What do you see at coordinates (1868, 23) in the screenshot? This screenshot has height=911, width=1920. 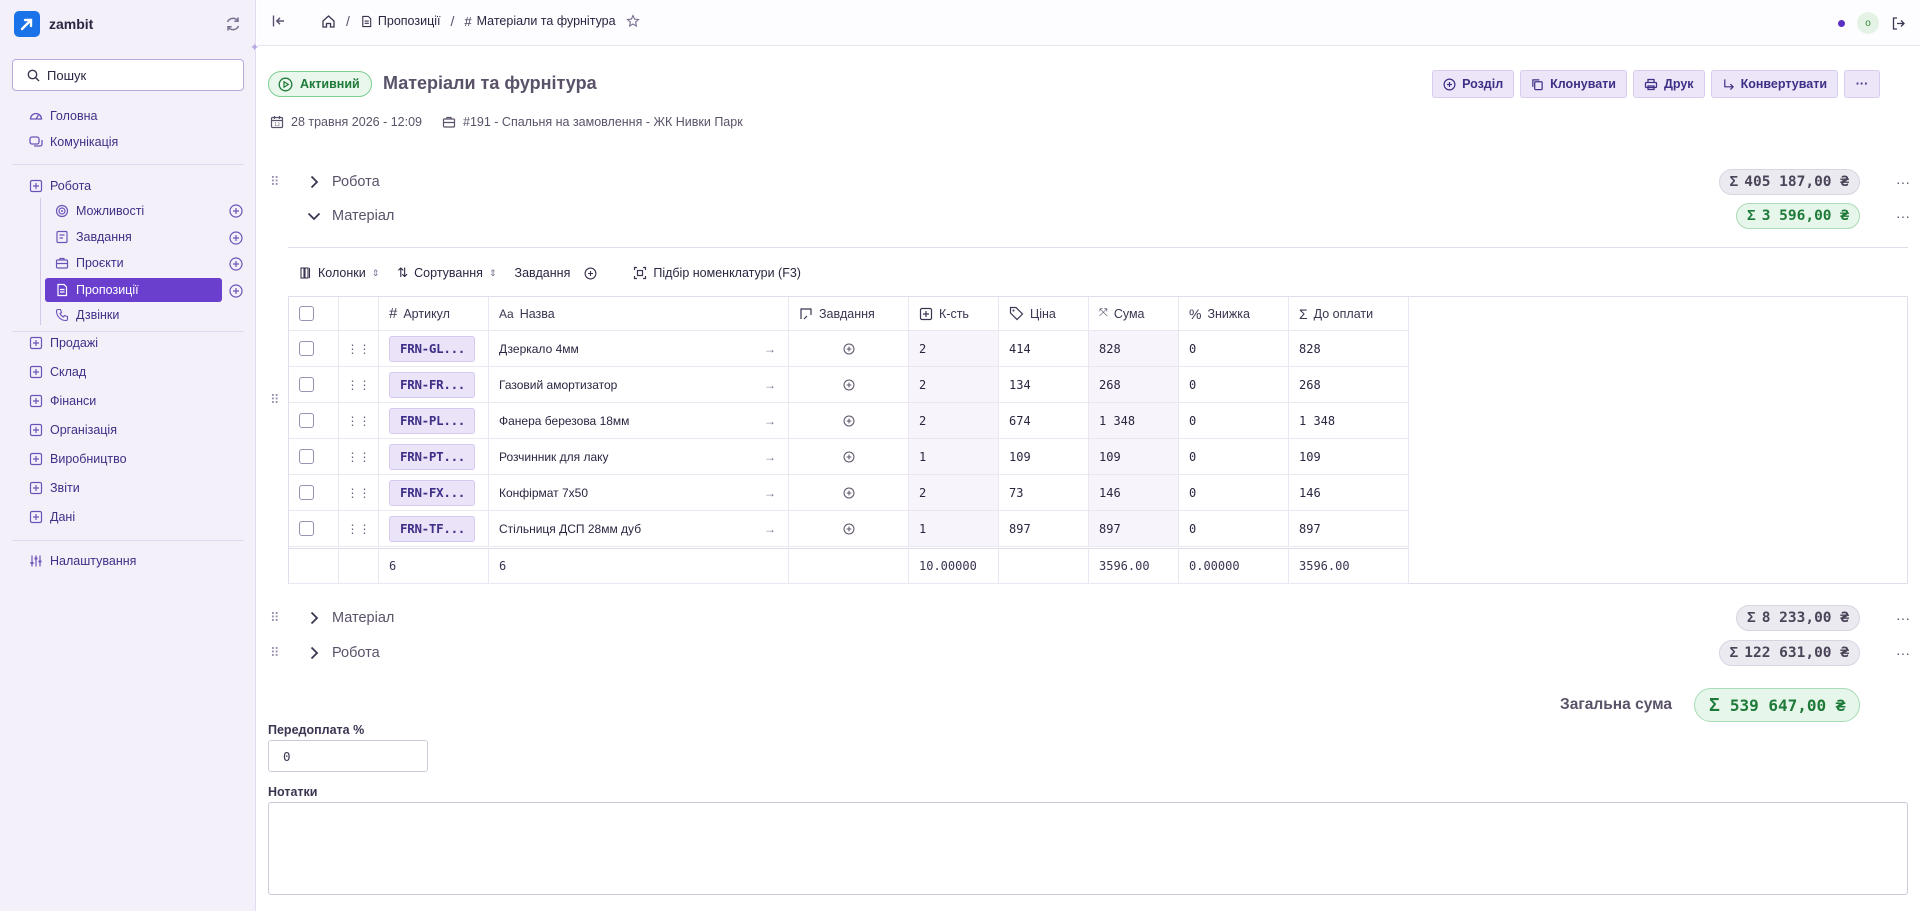 I see `avatar: о` at bounding box center [1868, 23].